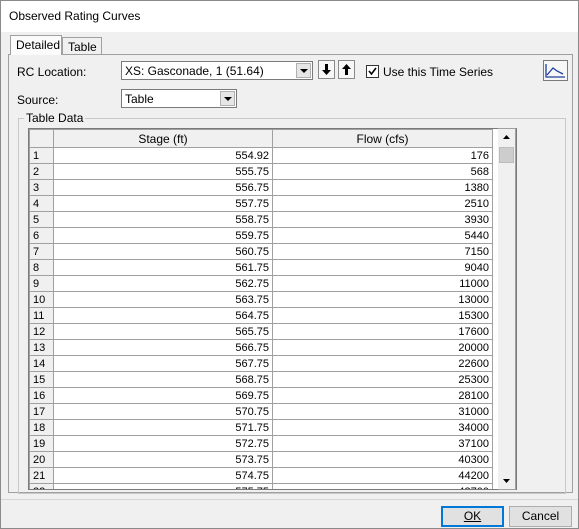  Describe the element at coordinates (41, 155) in the screenshot. I see `row-number-cell: 1` at that location.